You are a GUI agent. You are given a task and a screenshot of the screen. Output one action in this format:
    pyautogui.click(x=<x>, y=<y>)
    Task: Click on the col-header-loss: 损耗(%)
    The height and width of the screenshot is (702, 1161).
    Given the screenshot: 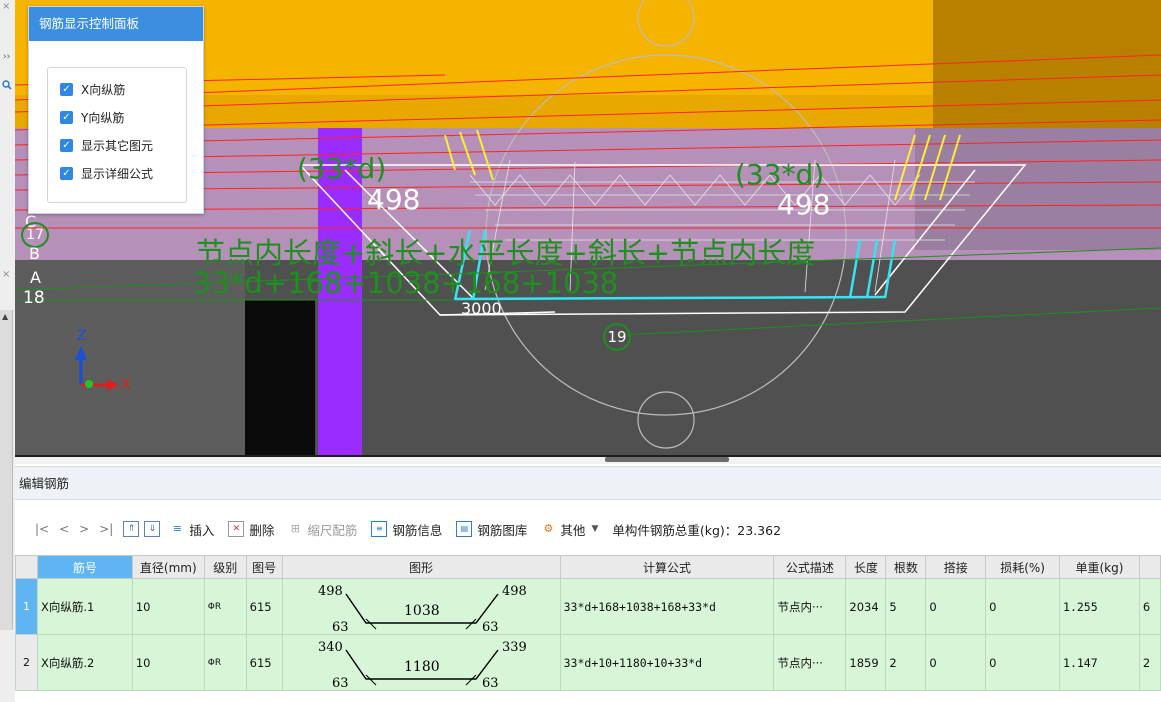 What is the action you would take?
    pyautogui.click(x=1023, y=567)
    